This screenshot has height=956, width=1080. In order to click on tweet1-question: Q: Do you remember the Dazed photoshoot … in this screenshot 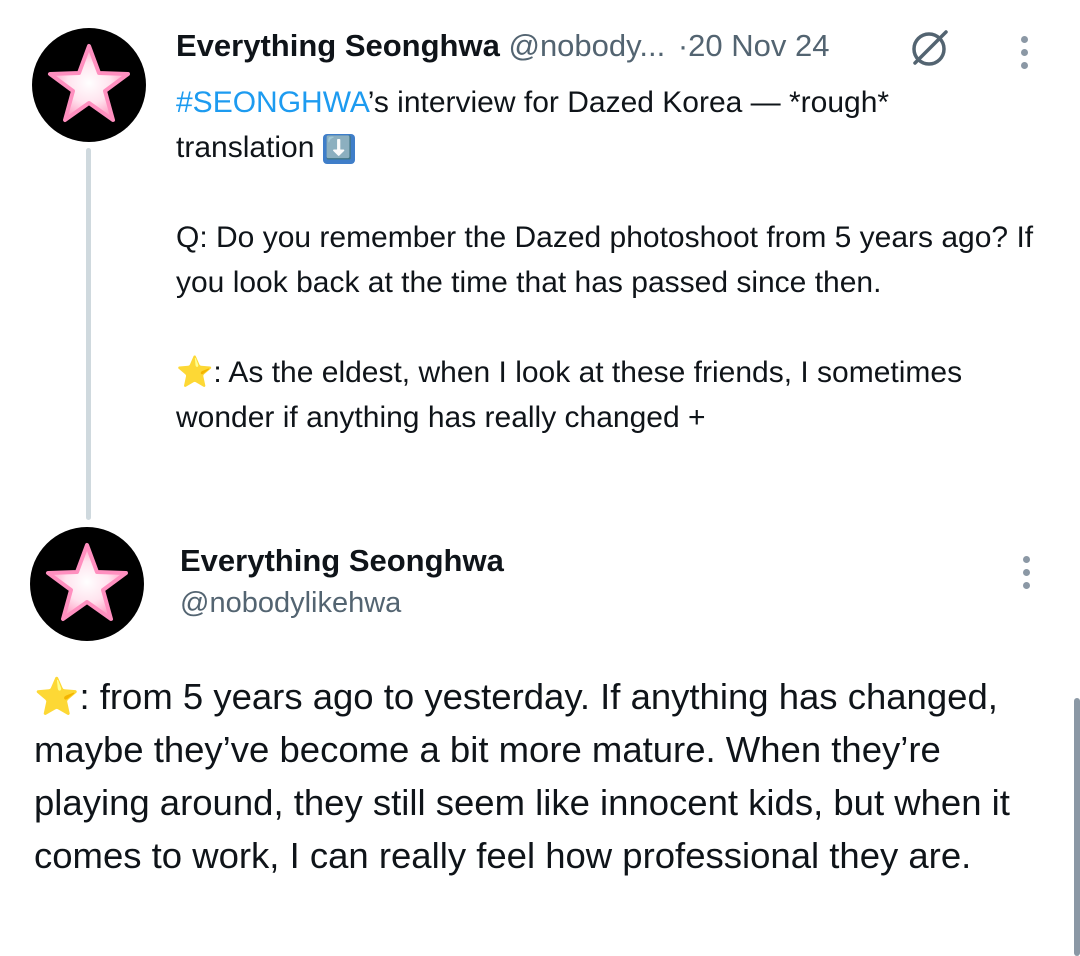, I will do `click(605, 260)`.